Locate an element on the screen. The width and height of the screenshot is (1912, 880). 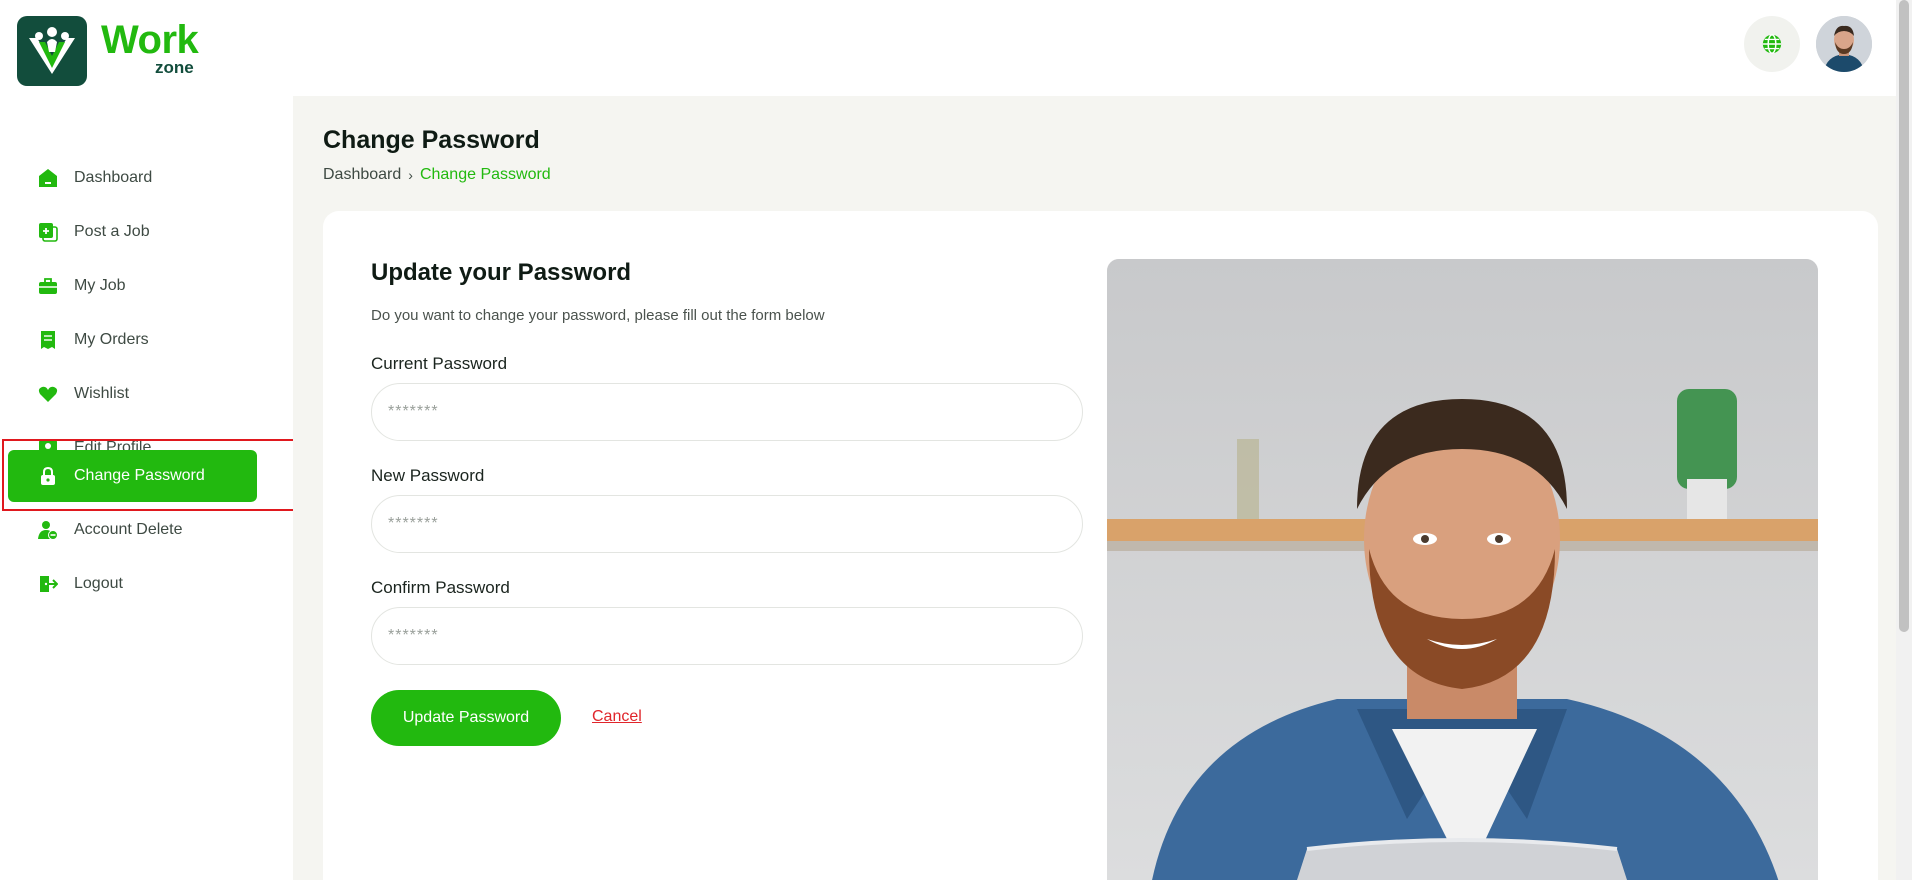
sidebar-item-label: Dashboard is located at coordinates (113, 177).